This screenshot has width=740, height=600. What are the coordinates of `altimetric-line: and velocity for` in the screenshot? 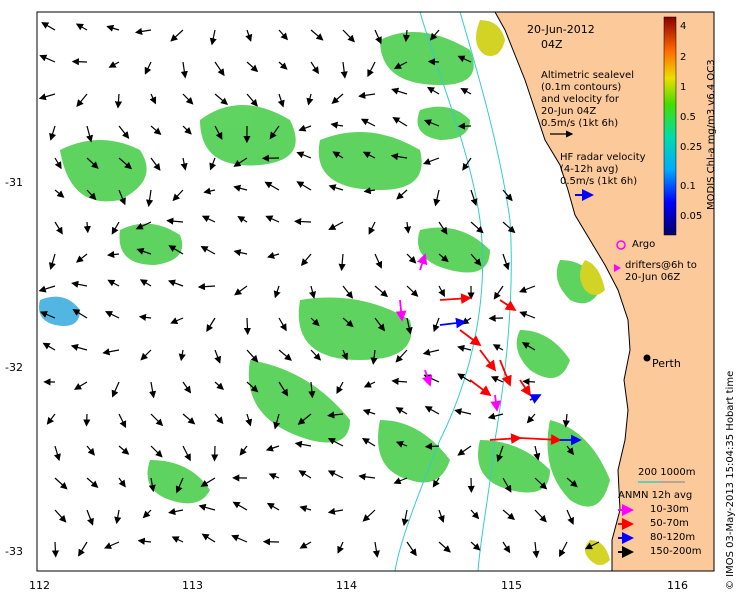 It's located at (580, 99).